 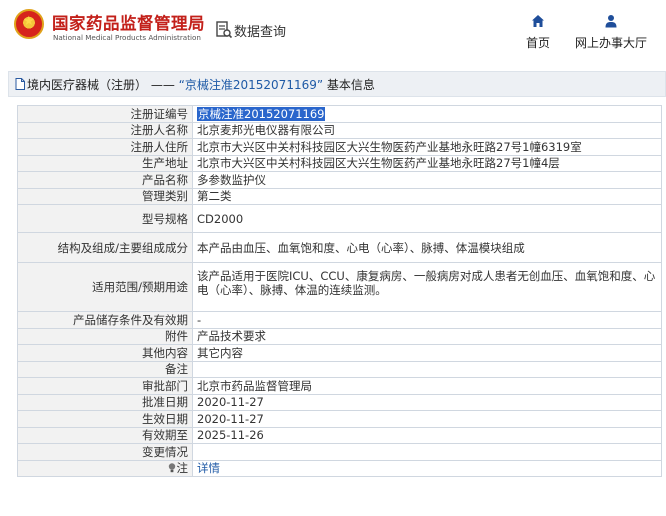 What do you see at coordinates (427, 163) in the screenshot?
I see `detail-value: 北京市大兴区中关村科技园区大兴生物医药产业基地永旺路27号1幢4层` at bounding box center [427, 163].